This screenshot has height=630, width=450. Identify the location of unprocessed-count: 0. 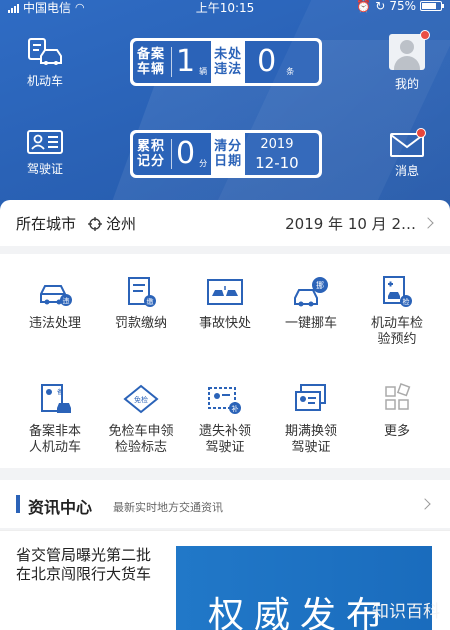
(267, 61).